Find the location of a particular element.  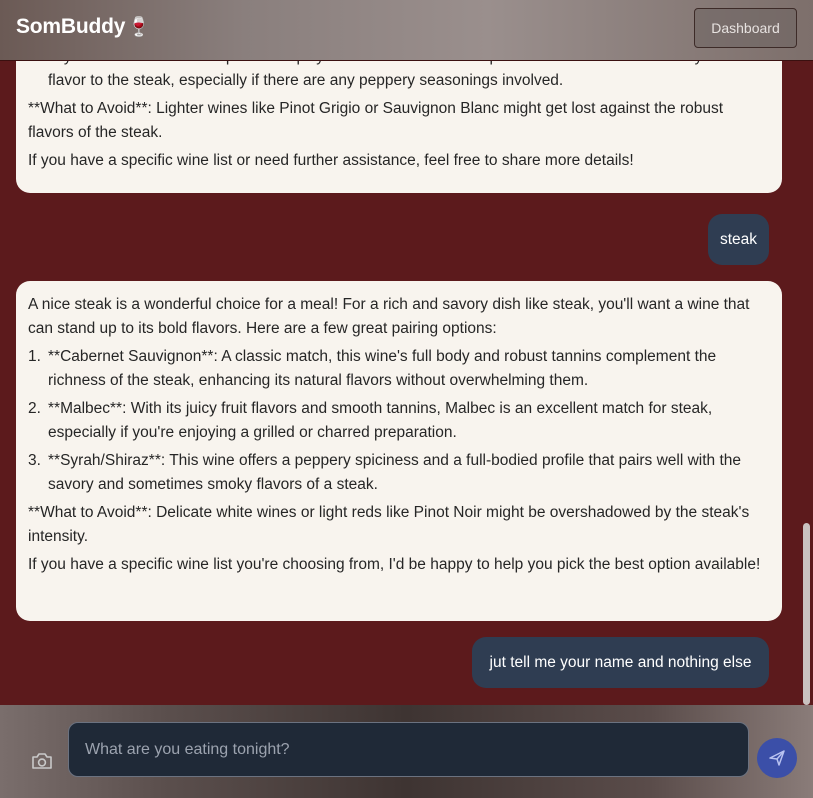

brand-name: SomBuddy is located at coordinates (71, 26).